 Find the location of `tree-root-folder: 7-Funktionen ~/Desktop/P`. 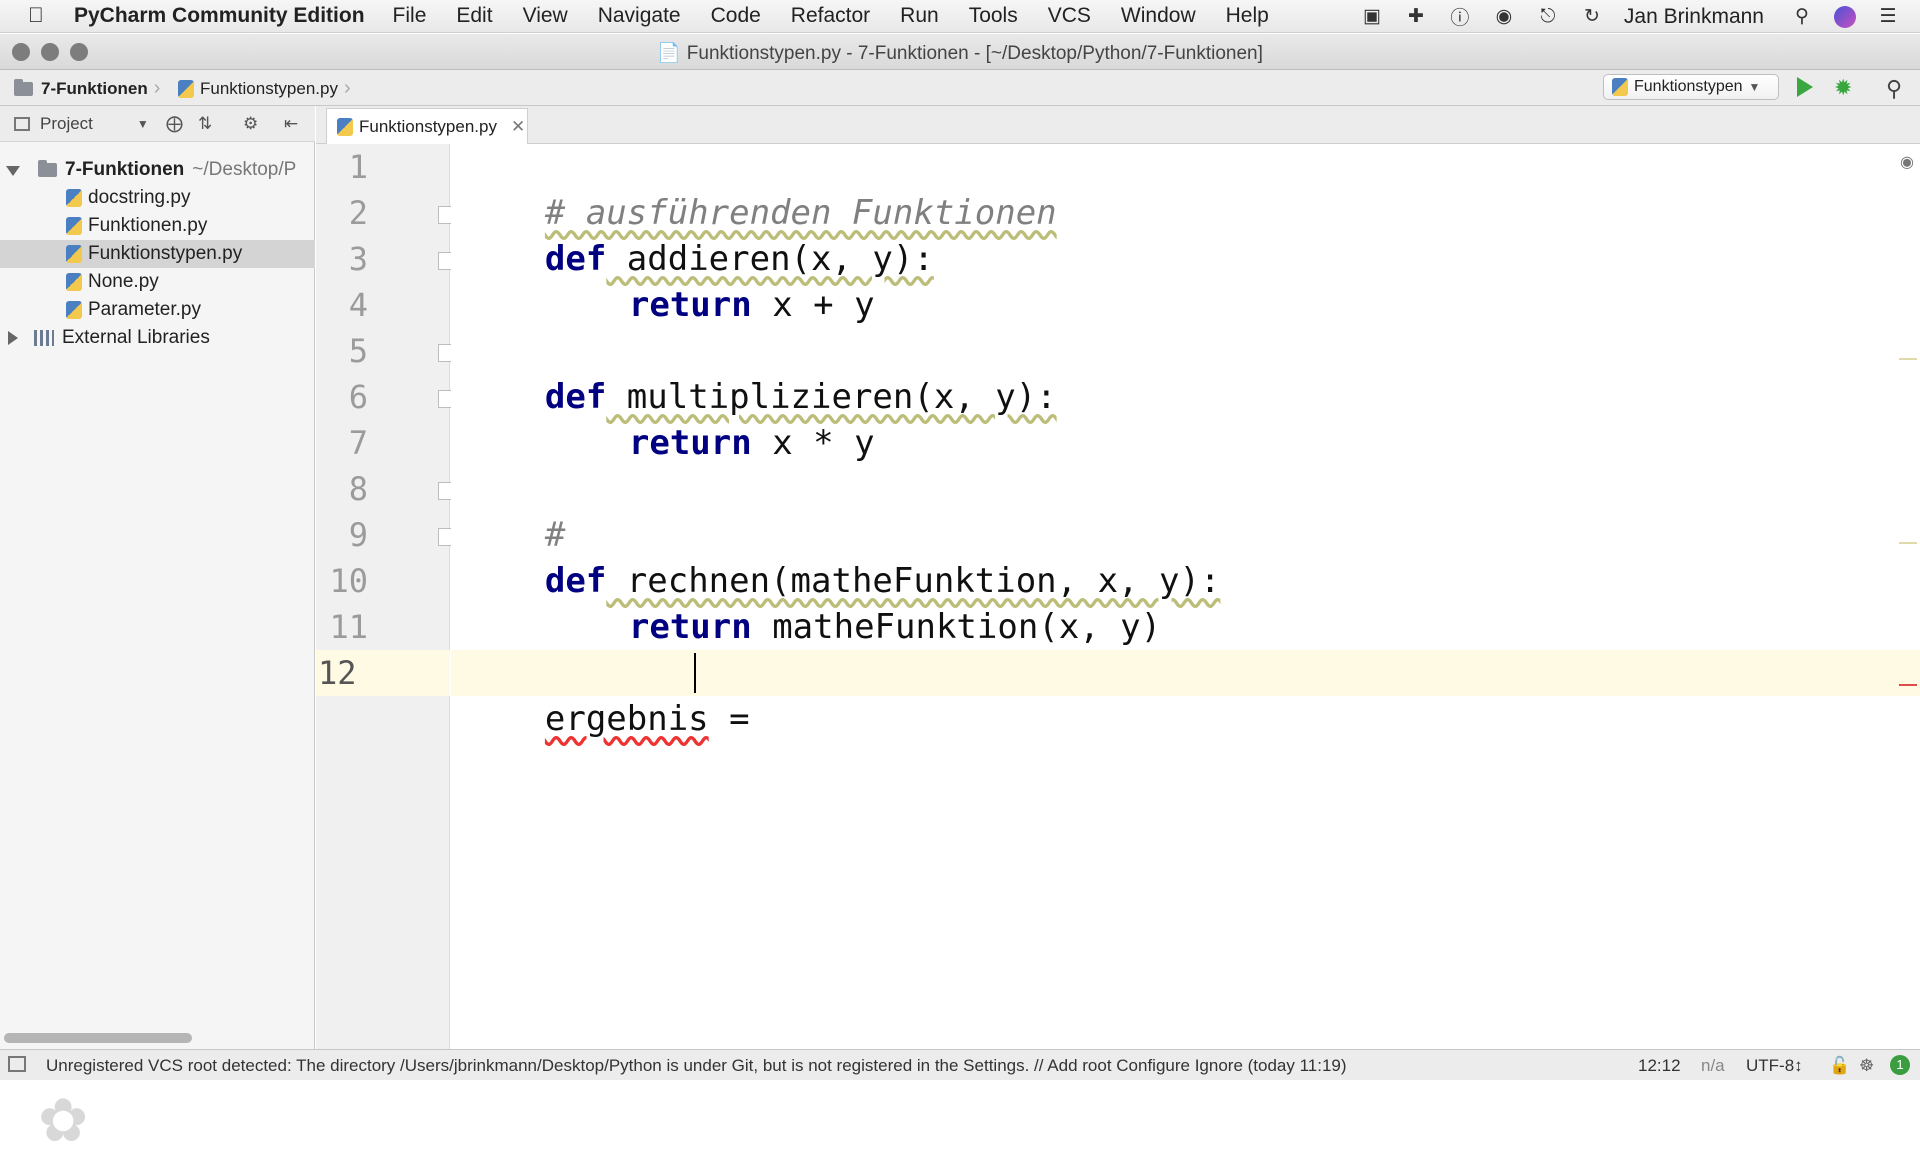

tree-root-folder: 7-Funktionen ~/Desktop/P is located at coordinates (157, 170).